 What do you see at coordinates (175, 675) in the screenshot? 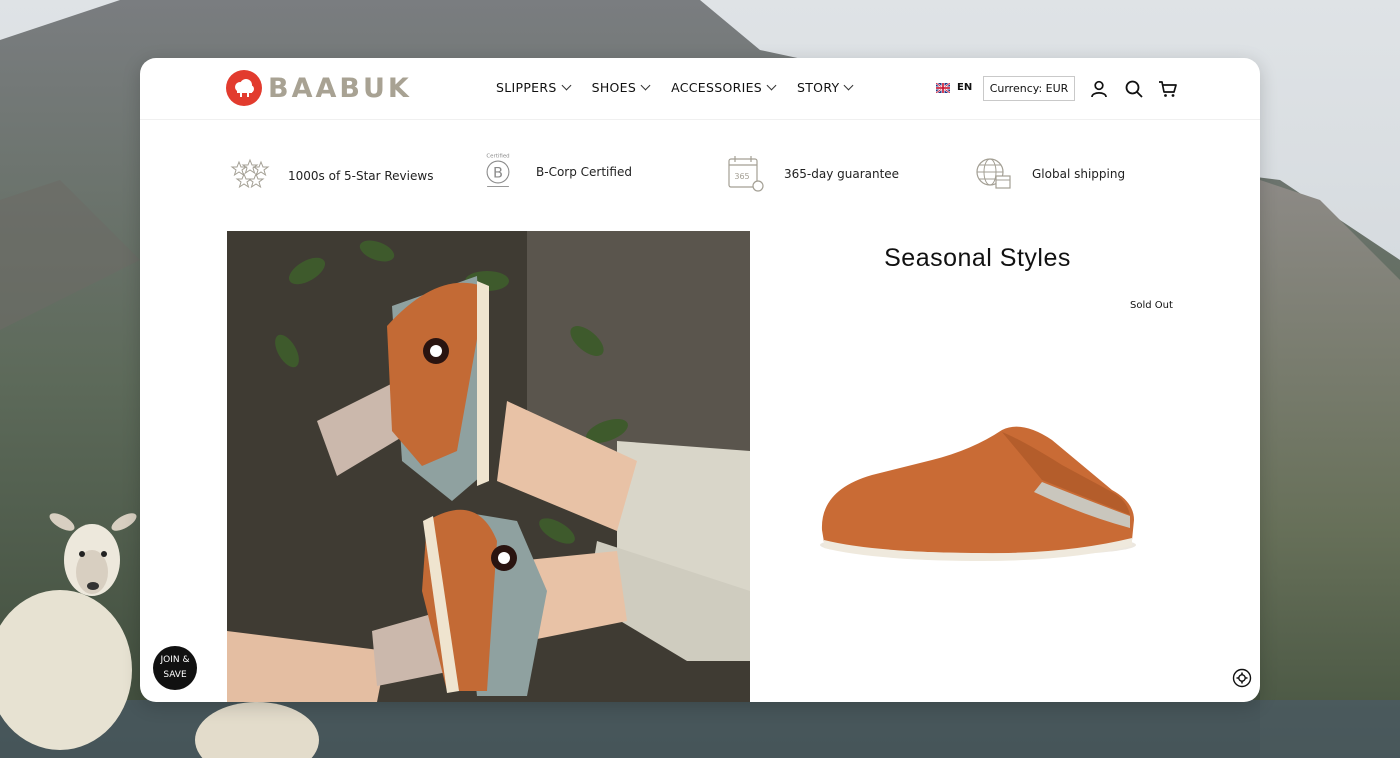
I see `join-save-line2: SAVE` at bounding box center [175, 675].